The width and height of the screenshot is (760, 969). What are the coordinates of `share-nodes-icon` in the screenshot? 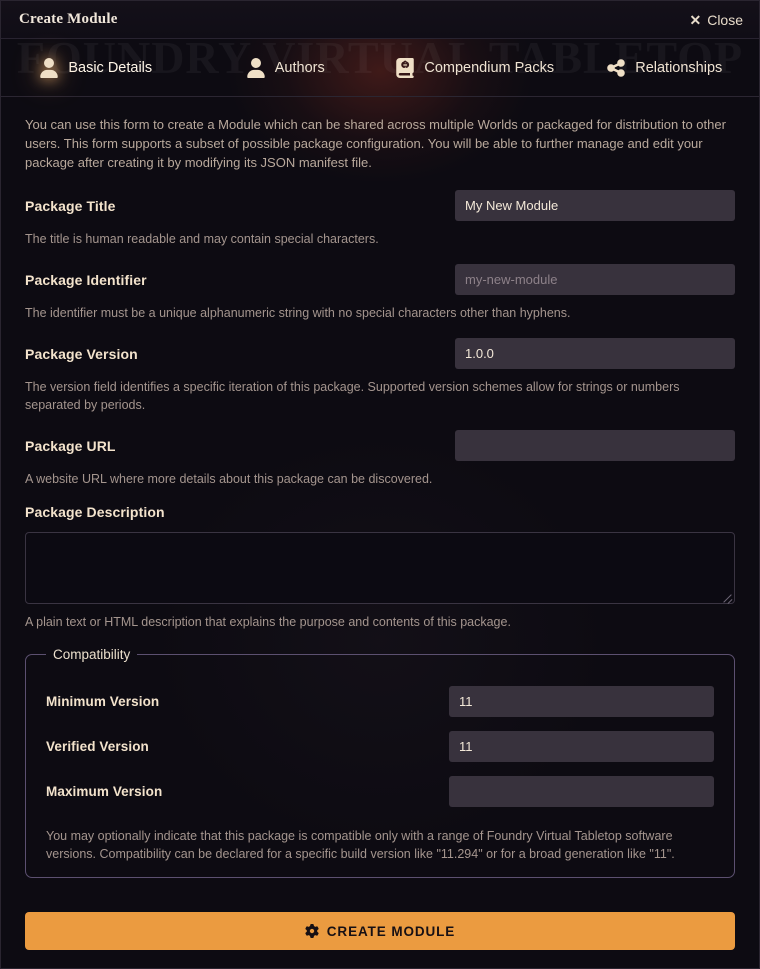 It's located at (616, 68).